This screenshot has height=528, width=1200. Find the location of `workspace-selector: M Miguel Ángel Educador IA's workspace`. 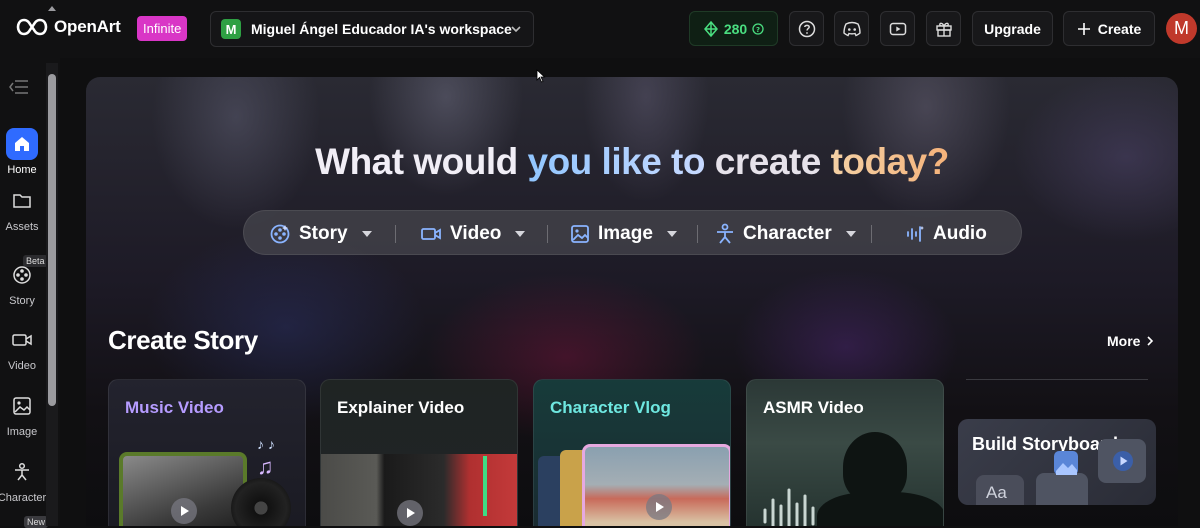

workspace-selector: M Miguel Ángel Educador IA's workspace is located at coordinates (372, 29).